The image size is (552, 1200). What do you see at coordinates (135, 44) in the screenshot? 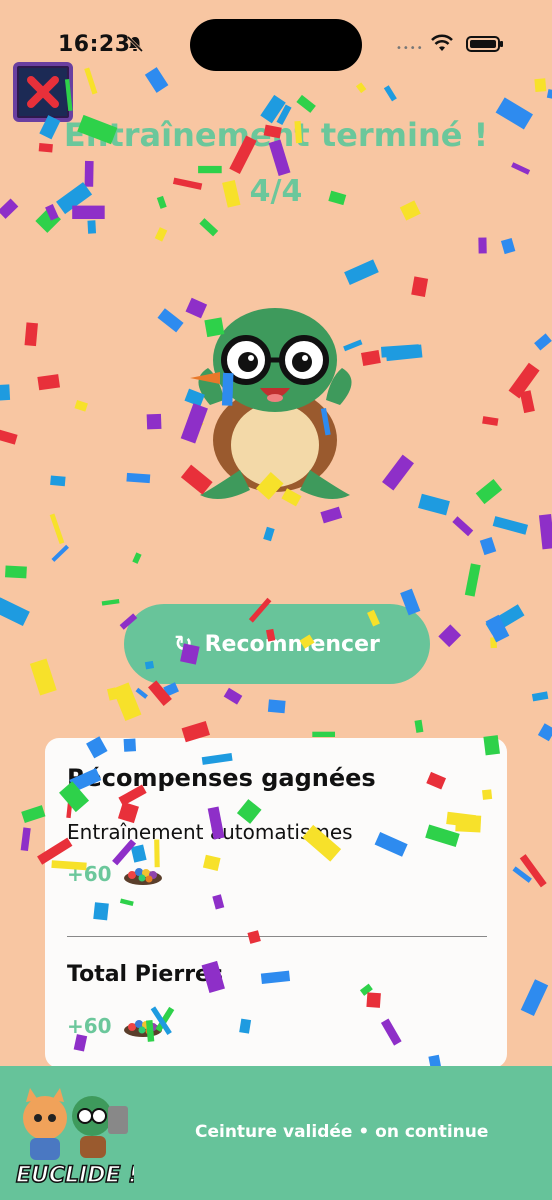
I see `bell-off-icon` at bounding box center [135, 44].